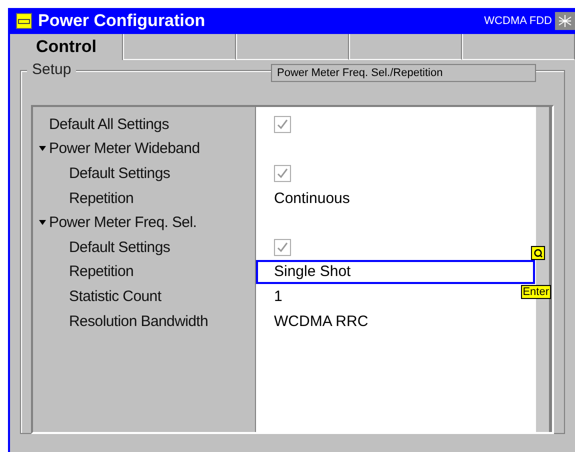  I want to click on tab: Control, so click(66, 47).